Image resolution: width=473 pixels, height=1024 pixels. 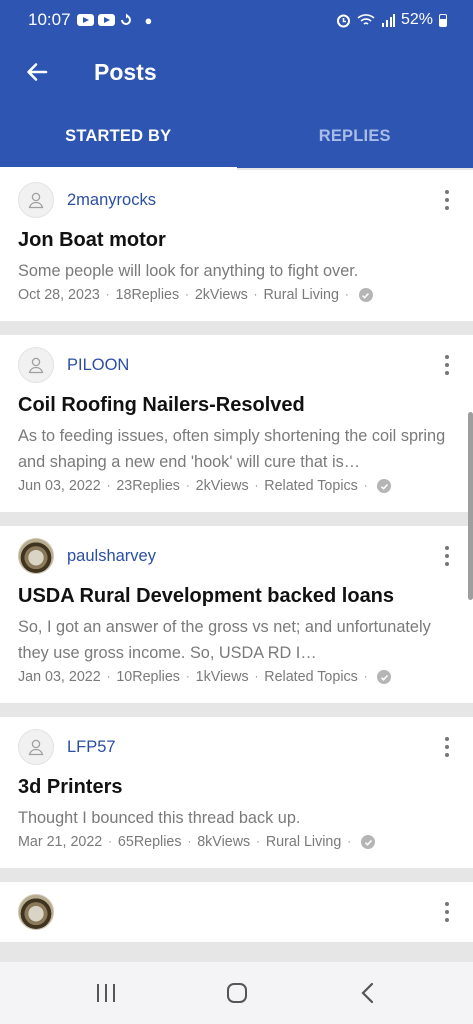 I want to click on tab-replies: REPLIES, so click(x=355, y=136).